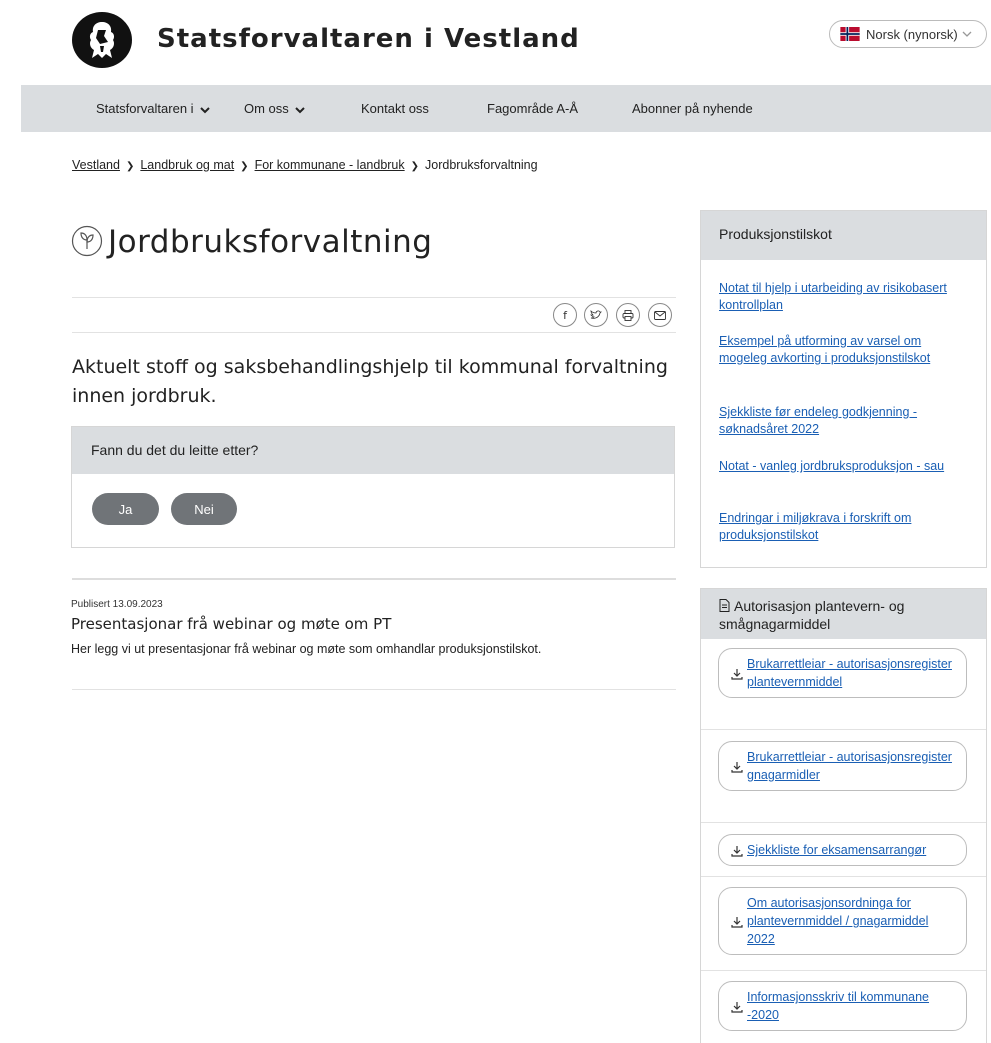 The image size is (991, 1043). What do you see at coordinates (187, 165) in the screenshot?
I see `breadcrumb-link: Landbruk og mat` at bounding box center [187, 165].